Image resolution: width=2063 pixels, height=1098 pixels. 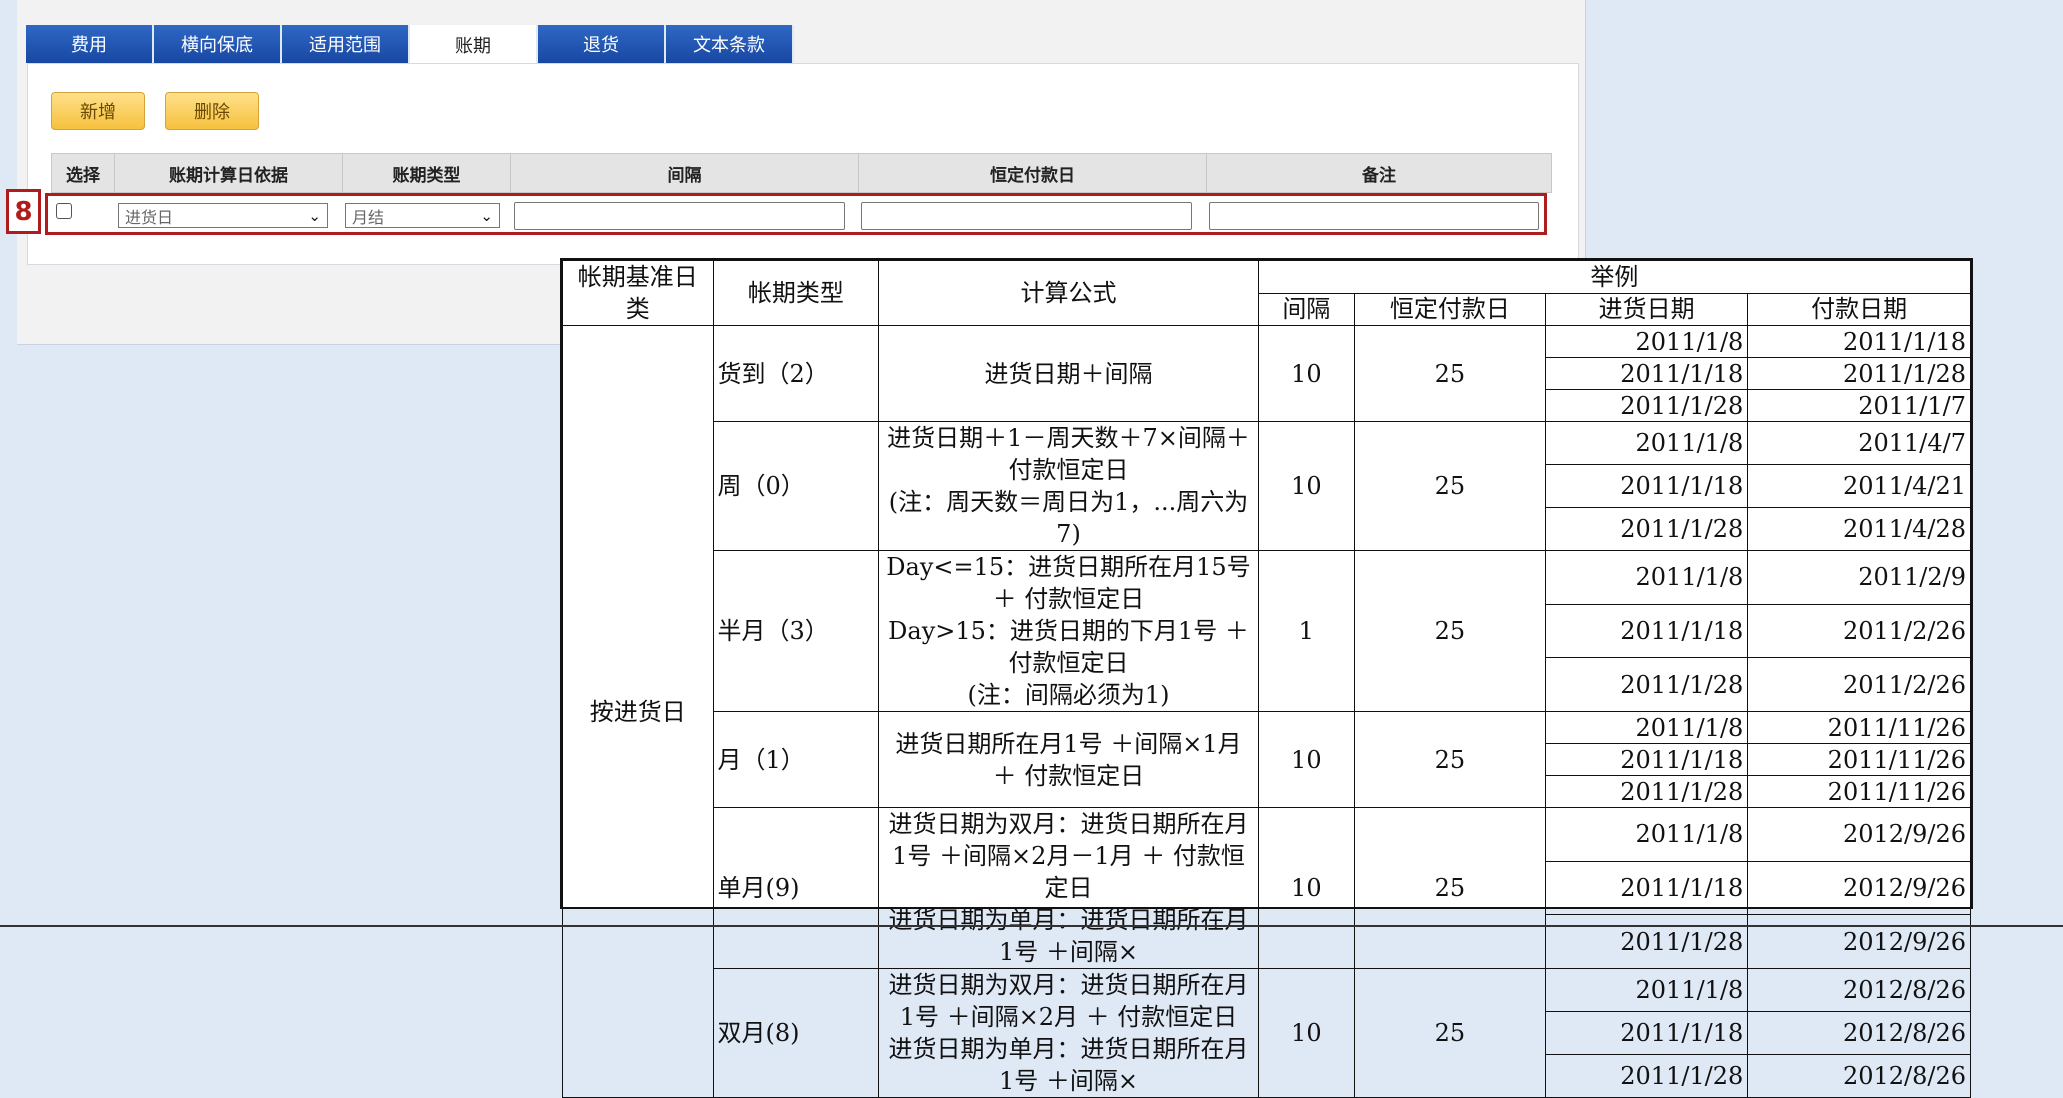 What do you see at coordinates (212, 111) in the screenshot?
I see `delete-button: 删除` at bounding box center [212, 111].